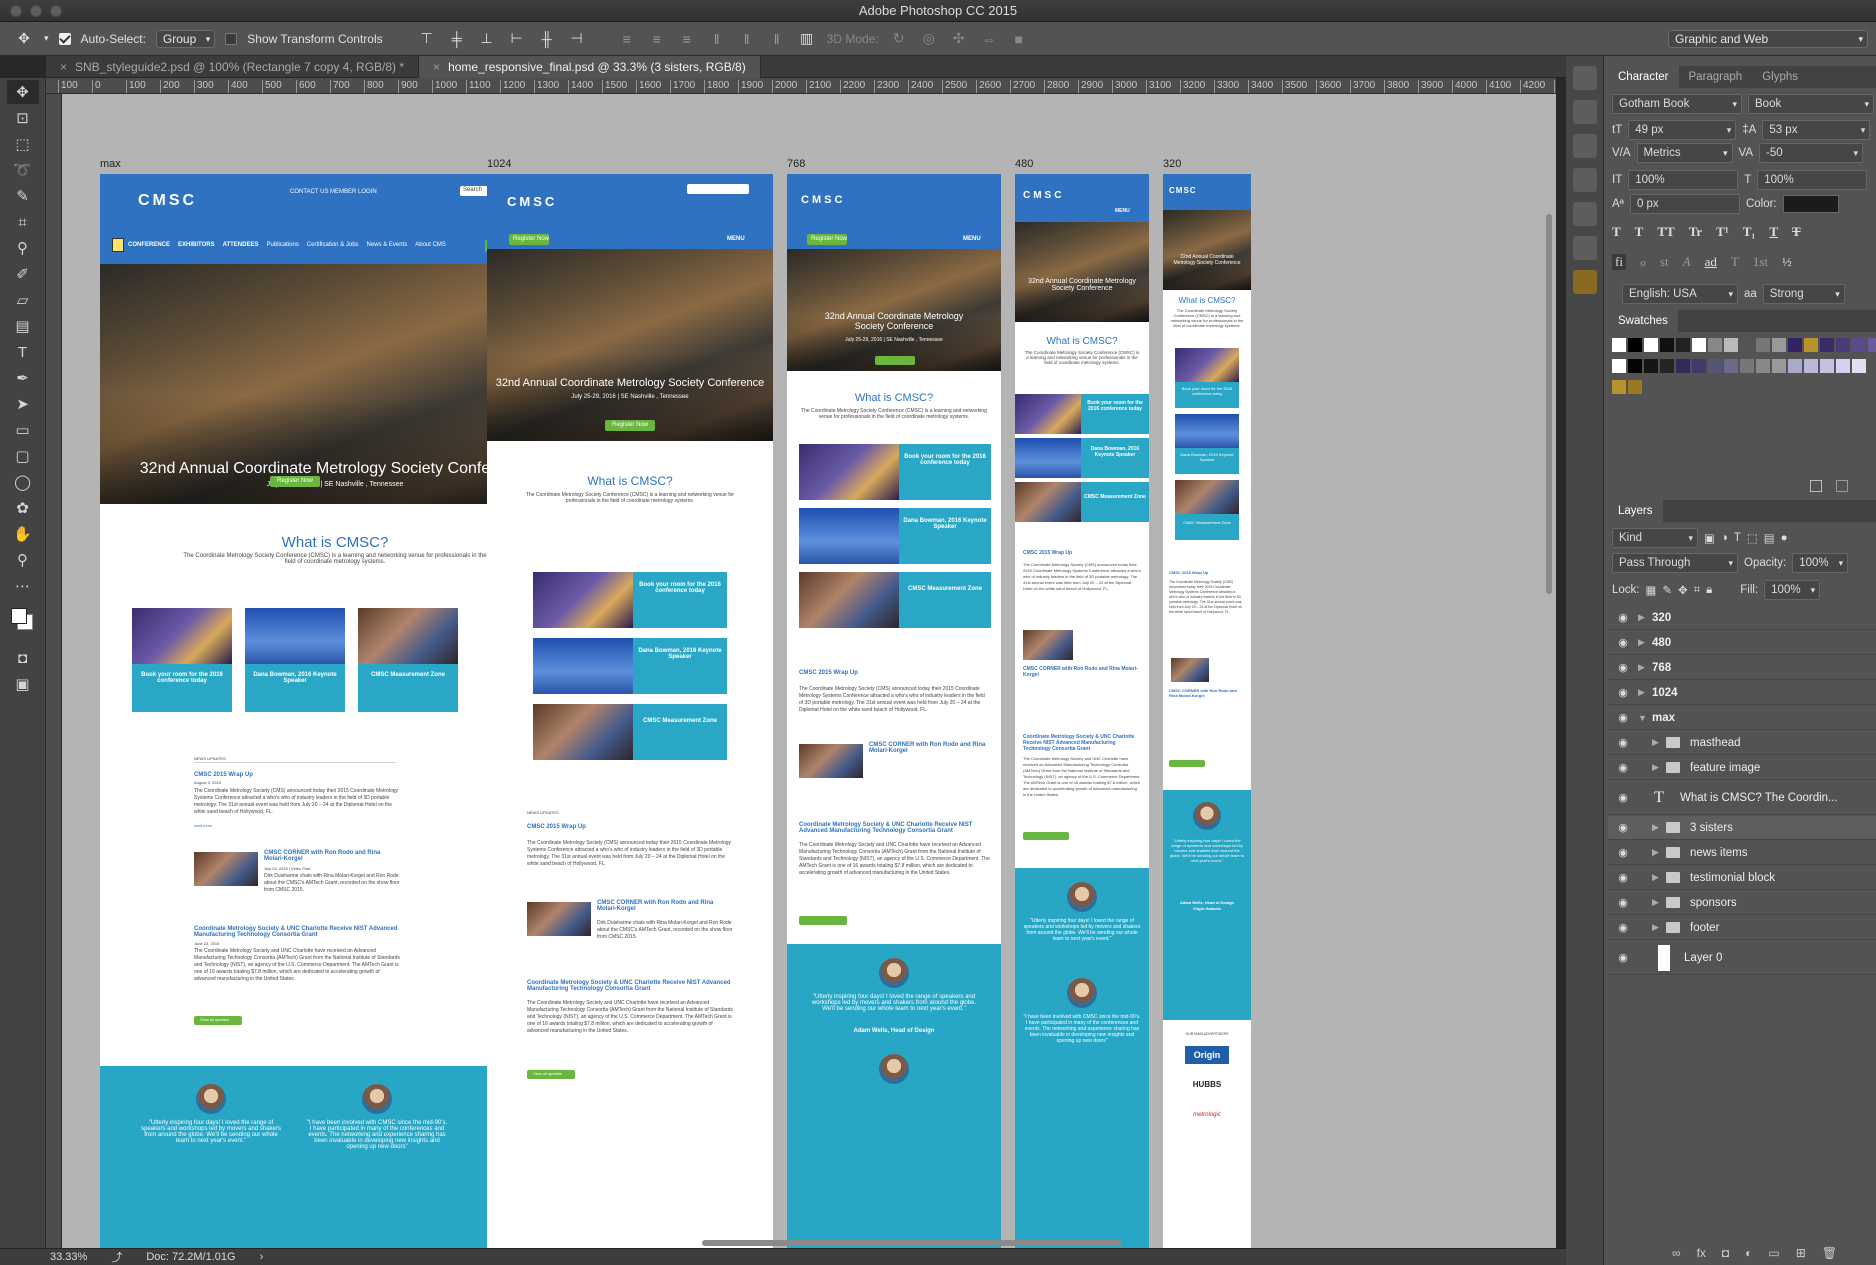  Describe the element at coordinates (1684, 204) in the screenshot. I see `baseline-shift-field: 0 px` at that location.